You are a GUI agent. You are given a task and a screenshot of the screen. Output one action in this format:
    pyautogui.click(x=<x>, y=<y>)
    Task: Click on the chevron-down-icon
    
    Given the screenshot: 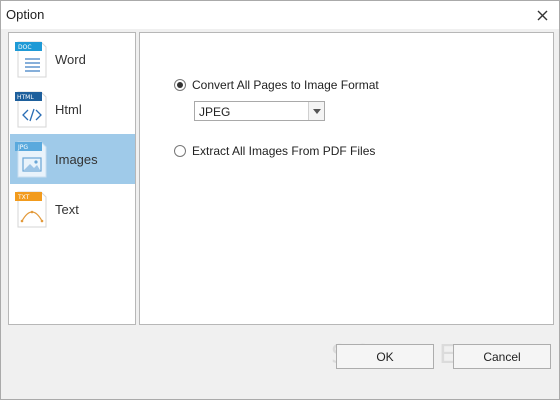 What is the action you would take?
    pyautogui.click(x=316, y=111)
    